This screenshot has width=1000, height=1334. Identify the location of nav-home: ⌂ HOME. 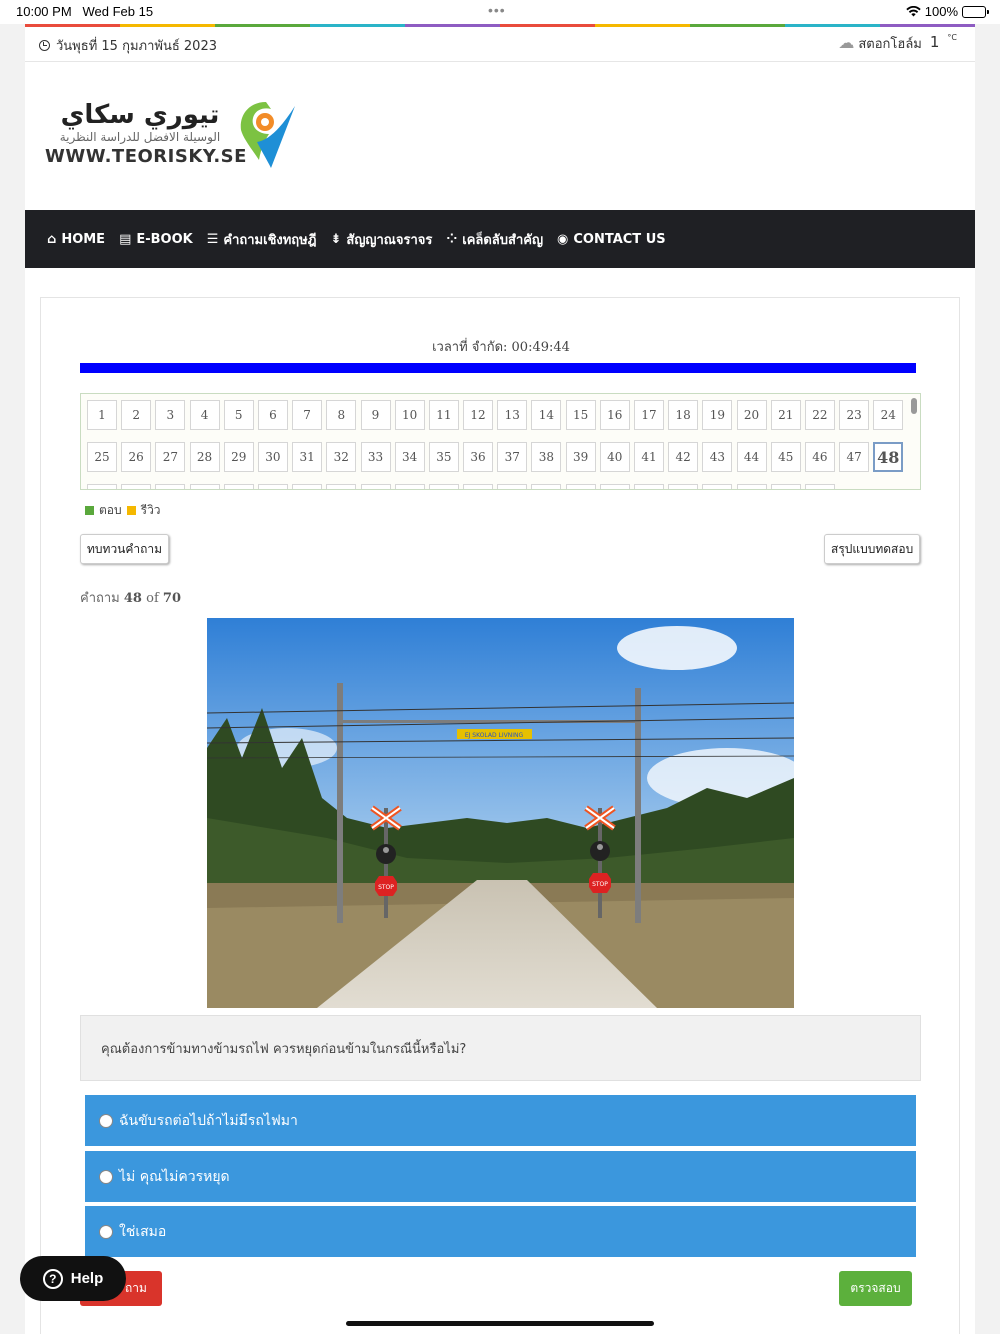
(76, 239).